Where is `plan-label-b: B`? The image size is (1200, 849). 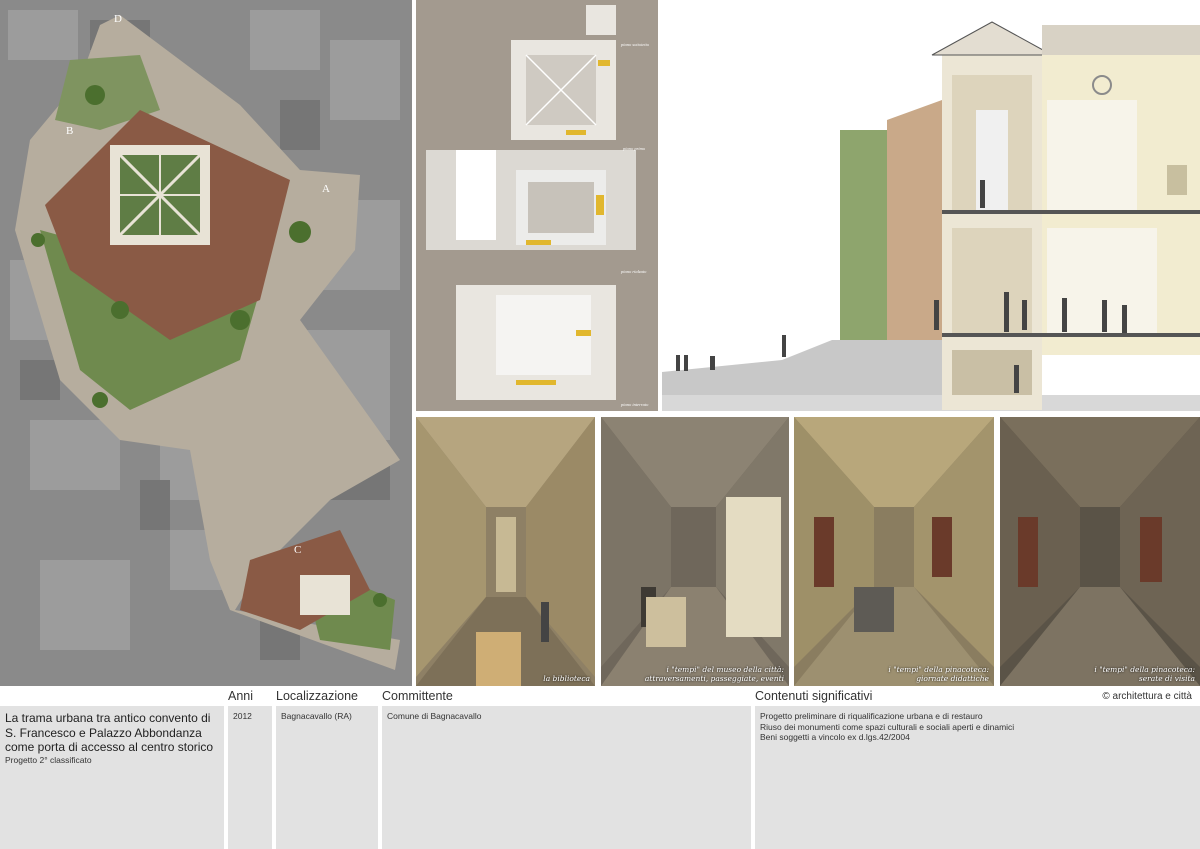
plan-label-b: B is located at coordinates (69, 131).